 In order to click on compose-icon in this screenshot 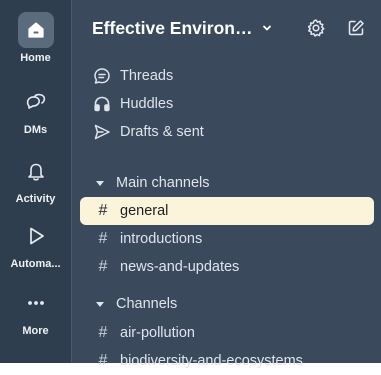, I will do `click(356, 28)`.